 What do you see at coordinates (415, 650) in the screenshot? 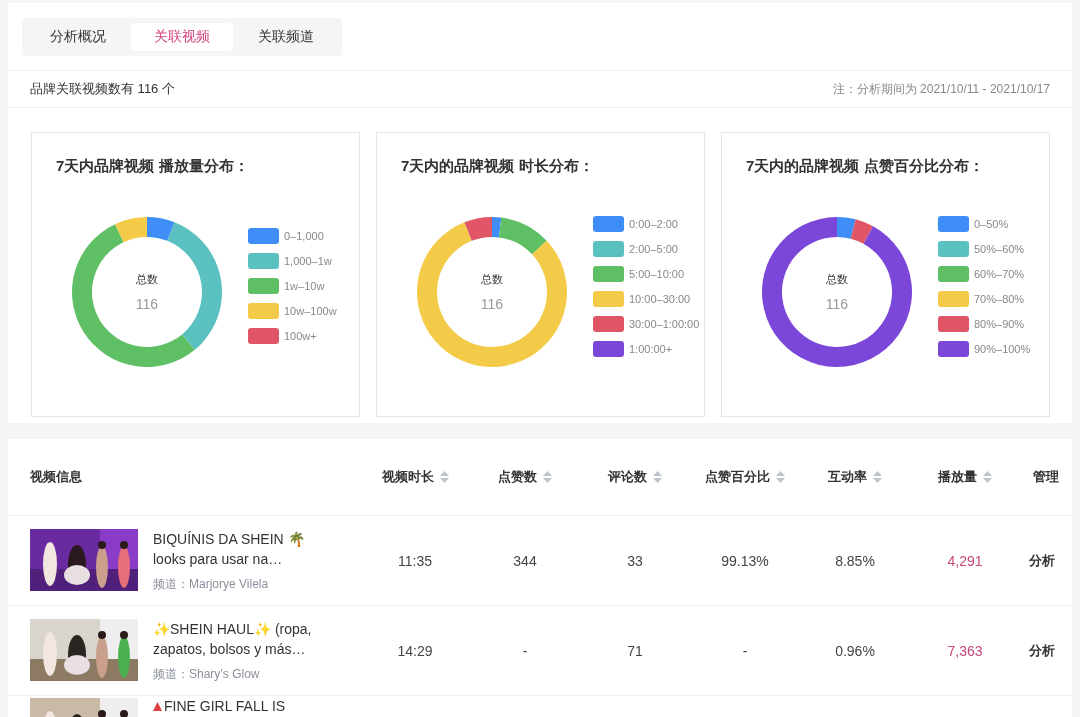
I see `duration-cell-text: 14:29` at bounding box center [415, 650].